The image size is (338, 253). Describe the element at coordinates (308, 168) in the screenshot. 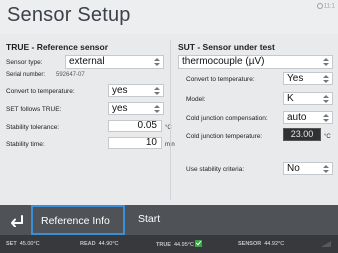

I see `stability-criteria-select: No` at that location.